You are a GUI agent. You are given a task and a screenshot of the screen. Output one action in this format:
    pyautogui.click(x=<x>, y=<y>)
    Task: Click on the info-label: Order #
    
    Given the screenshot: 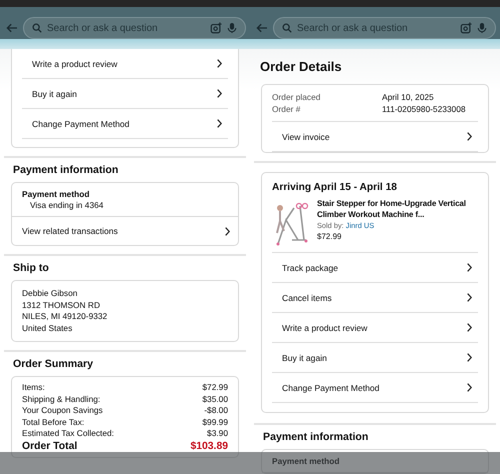 What is the action you would take?
    pyautogui.click(x=287, y=109)
    